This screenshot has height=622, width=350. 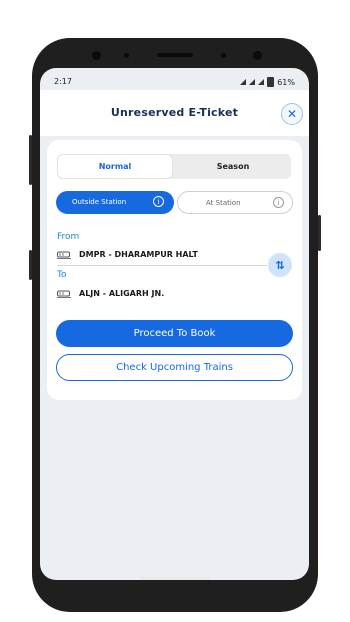 I want to click on sensor, so click(x=126, y=55).